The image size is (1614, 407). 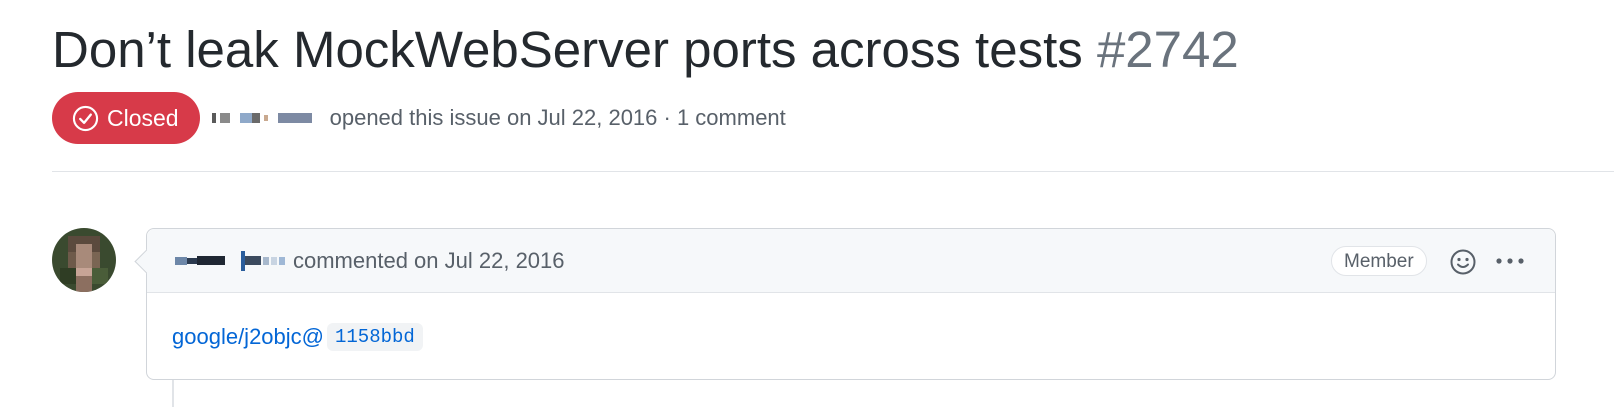 I want to click on comment-timestamp: commented on Jul 22, 2016, so click(x=429, y=261).